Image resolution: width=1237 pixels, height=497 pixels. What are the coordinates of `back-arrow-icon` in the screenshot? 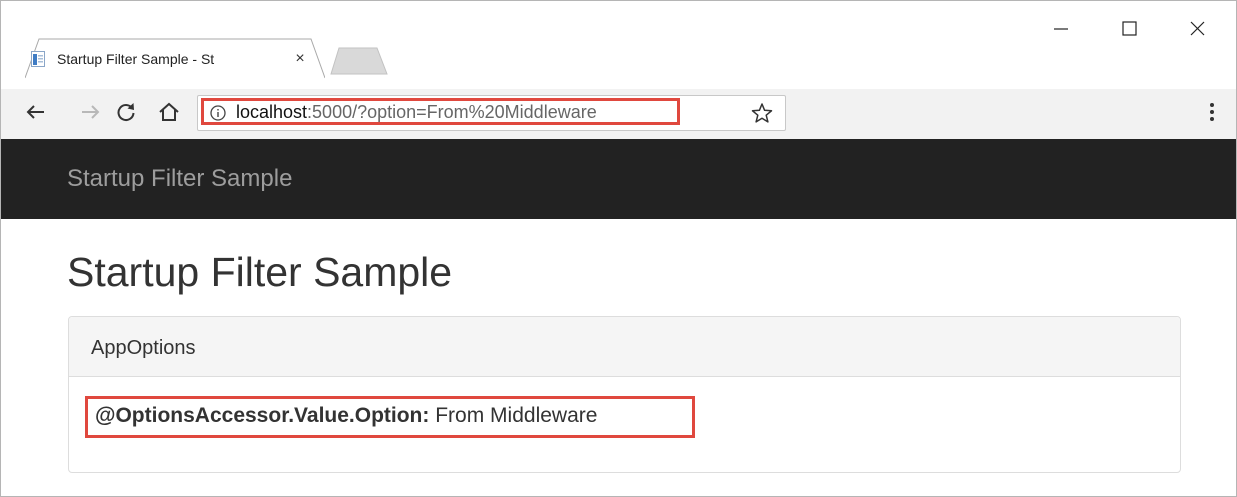 It's located at (36, 112).